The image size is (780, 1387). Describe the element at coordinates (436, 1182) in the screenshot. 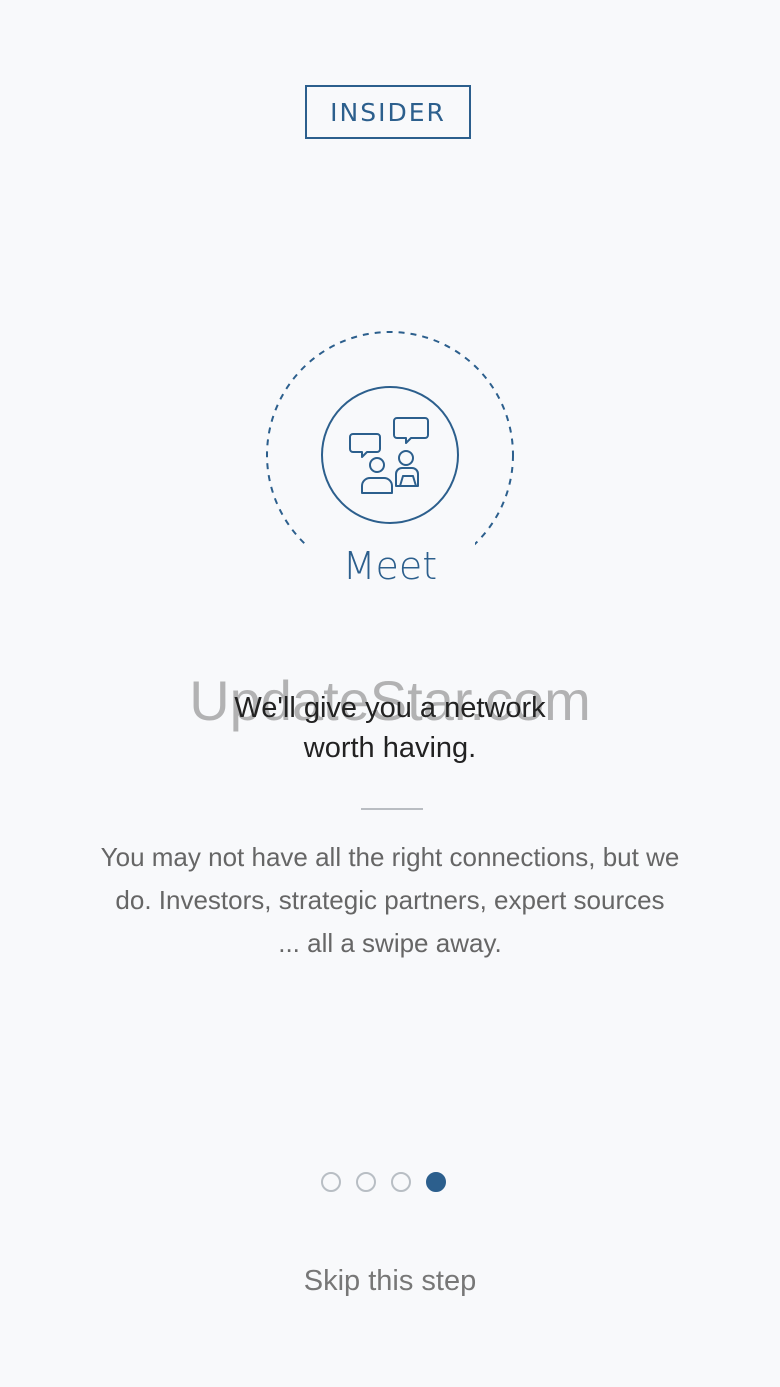

I see `page-dot-4-active` at that location.